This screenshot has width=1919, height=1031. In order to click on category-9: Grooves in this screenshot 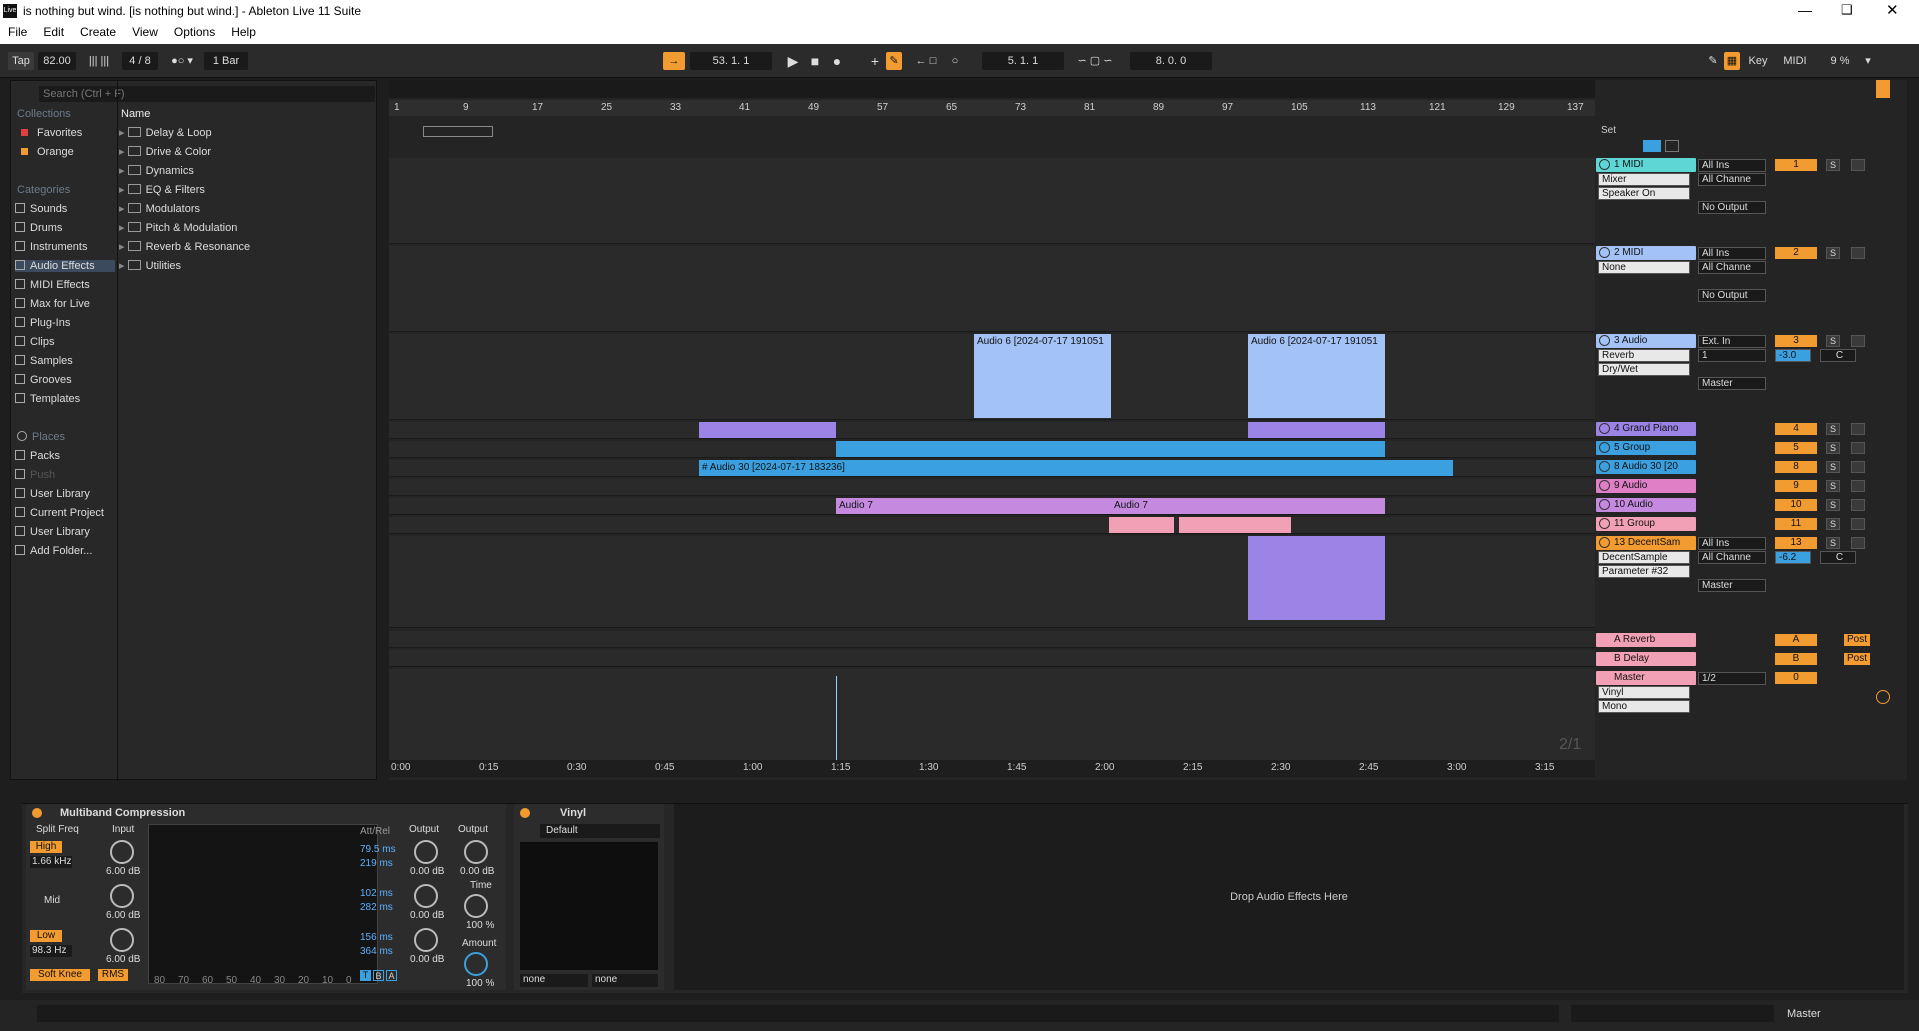, I will do `click(65, 380)`.